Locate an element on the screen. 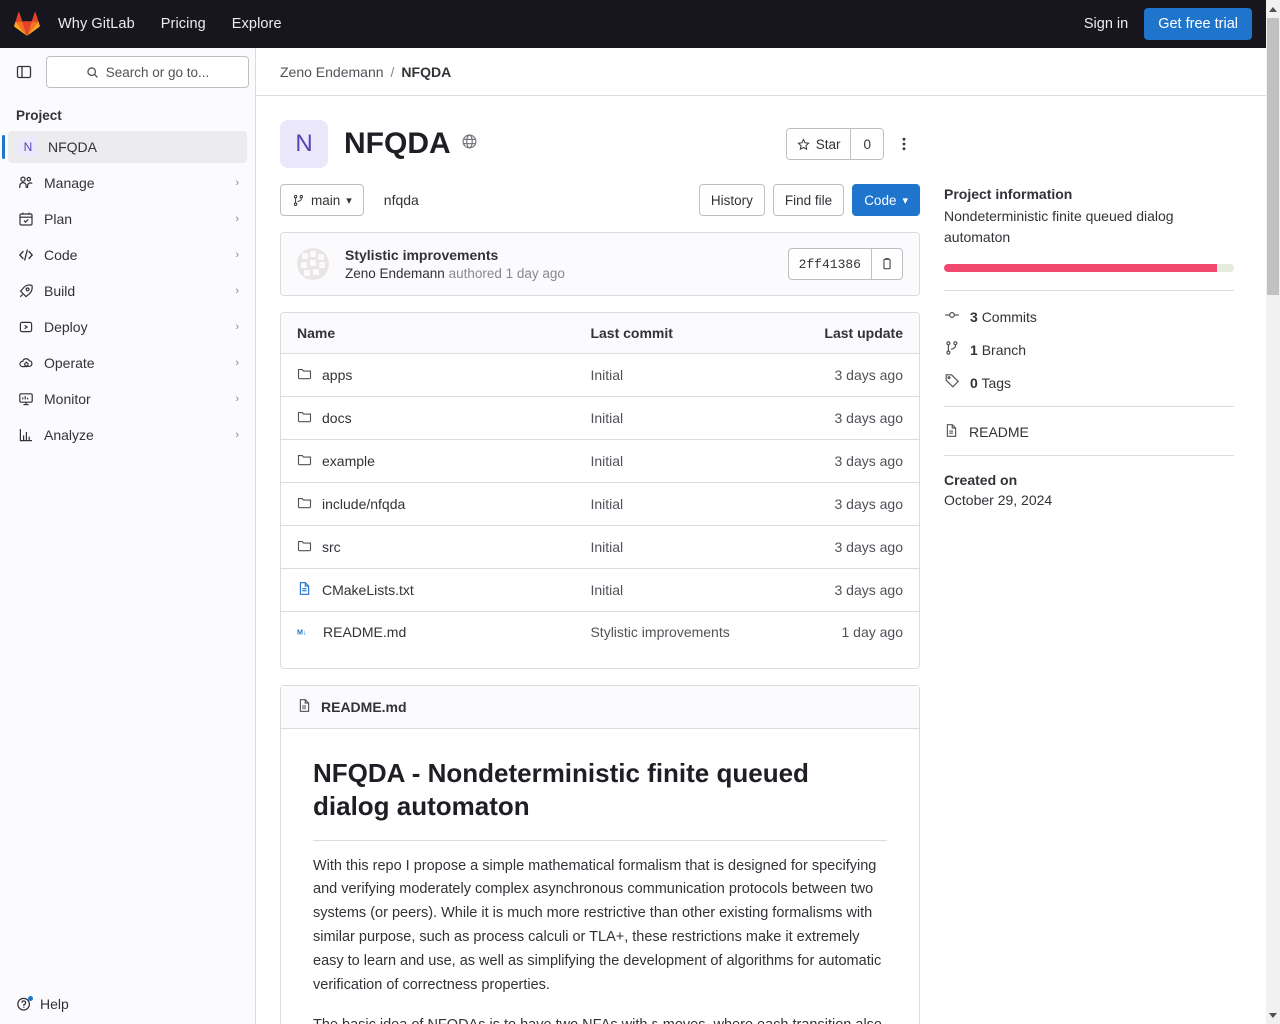 The height and width of the screenshot is (1024, 1280). commit-title: Stylistic improvements is located at coordinates (455, 255).